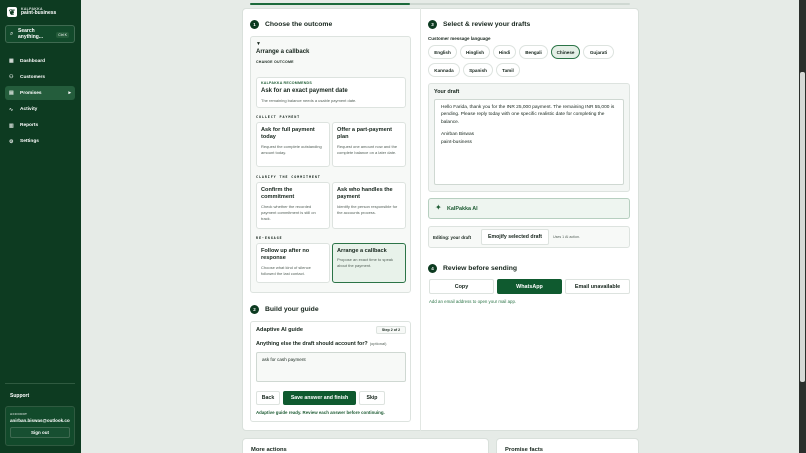 The image size is (806, 453). I want to click on sidebar-item-promises: ▤ Promises ▸, so click(40, 93).